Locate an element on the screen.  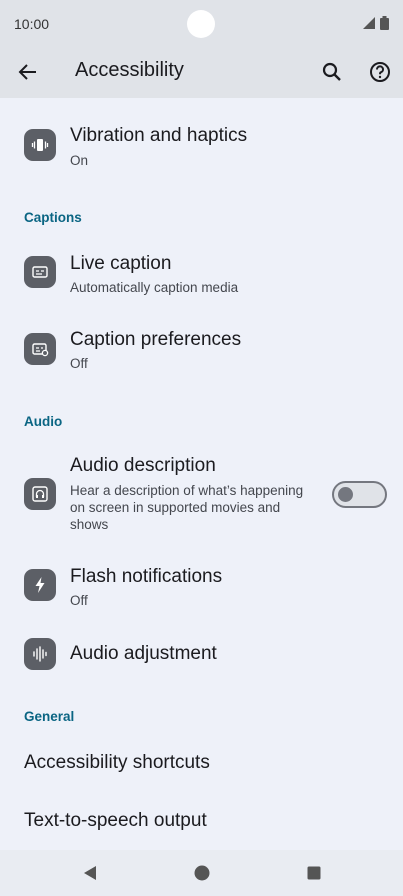
status-time: 10:00 is located at coordinates (32, 24).